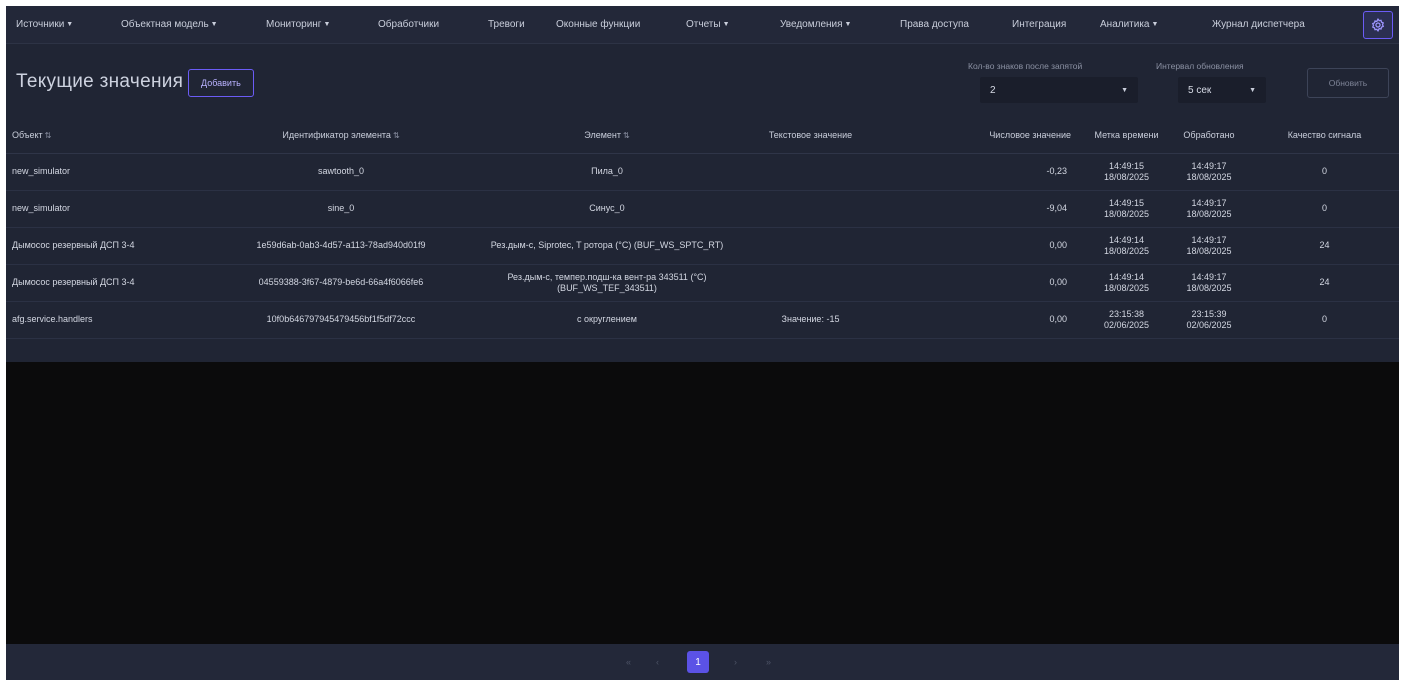 The image size is (1405, 684). Describe the element at coordinates (735, 662) in the screenshot. I see `next-page-button: ›` at that location.